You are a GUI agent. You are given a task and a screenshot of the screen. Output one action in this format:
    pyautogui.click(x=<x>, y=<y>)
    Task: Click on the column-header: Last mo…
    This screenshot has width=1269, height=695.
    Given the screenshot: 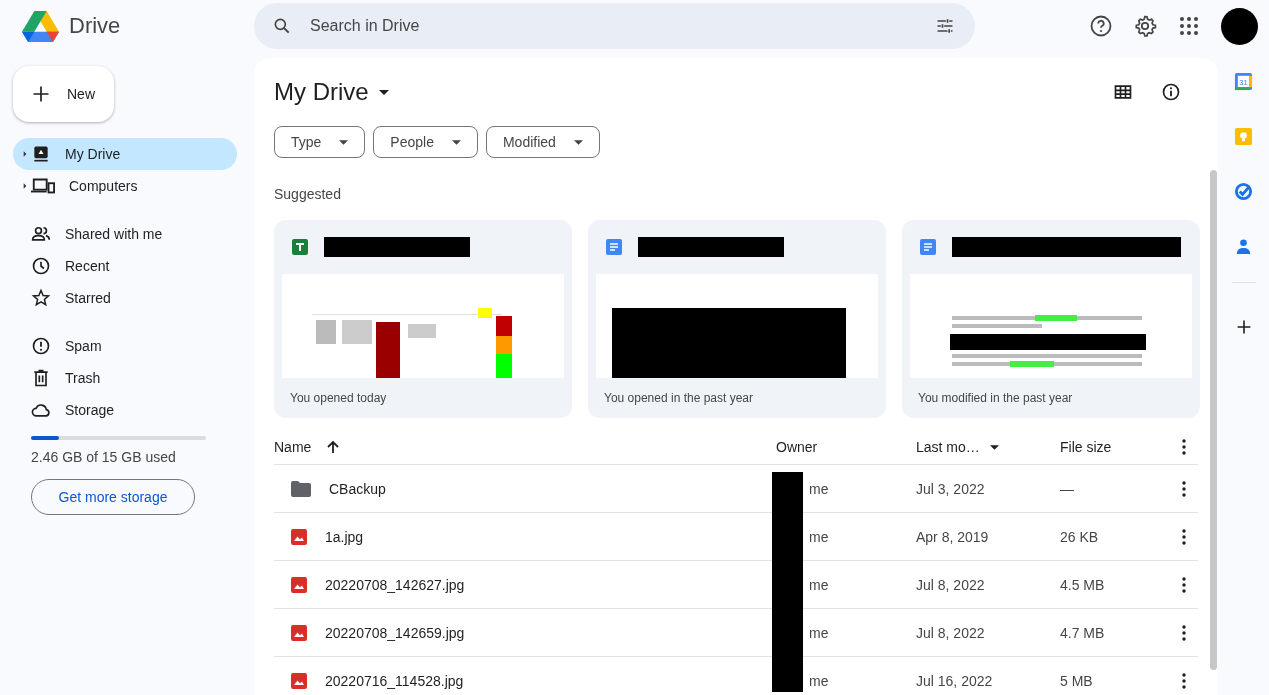 What is the action you would take?
    pyautogui.click(x=948, y=447)
    